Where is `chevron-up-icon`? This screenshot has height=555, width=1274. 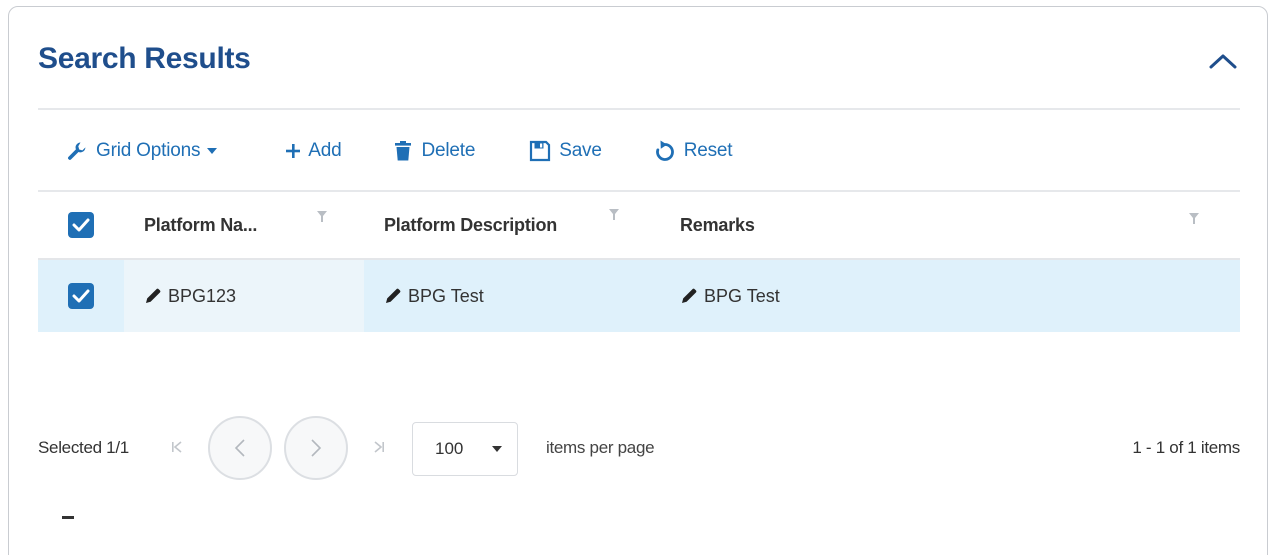 chevron-up-icon is located at coordinates (1223, 61).